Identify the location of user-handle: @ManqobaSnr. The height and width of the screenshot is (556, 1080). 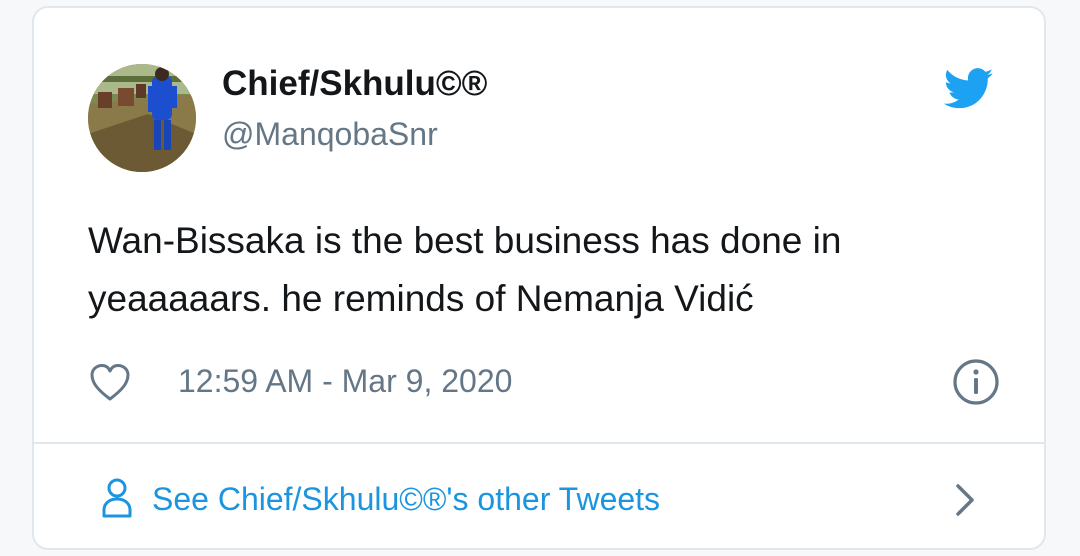
(330, 134).